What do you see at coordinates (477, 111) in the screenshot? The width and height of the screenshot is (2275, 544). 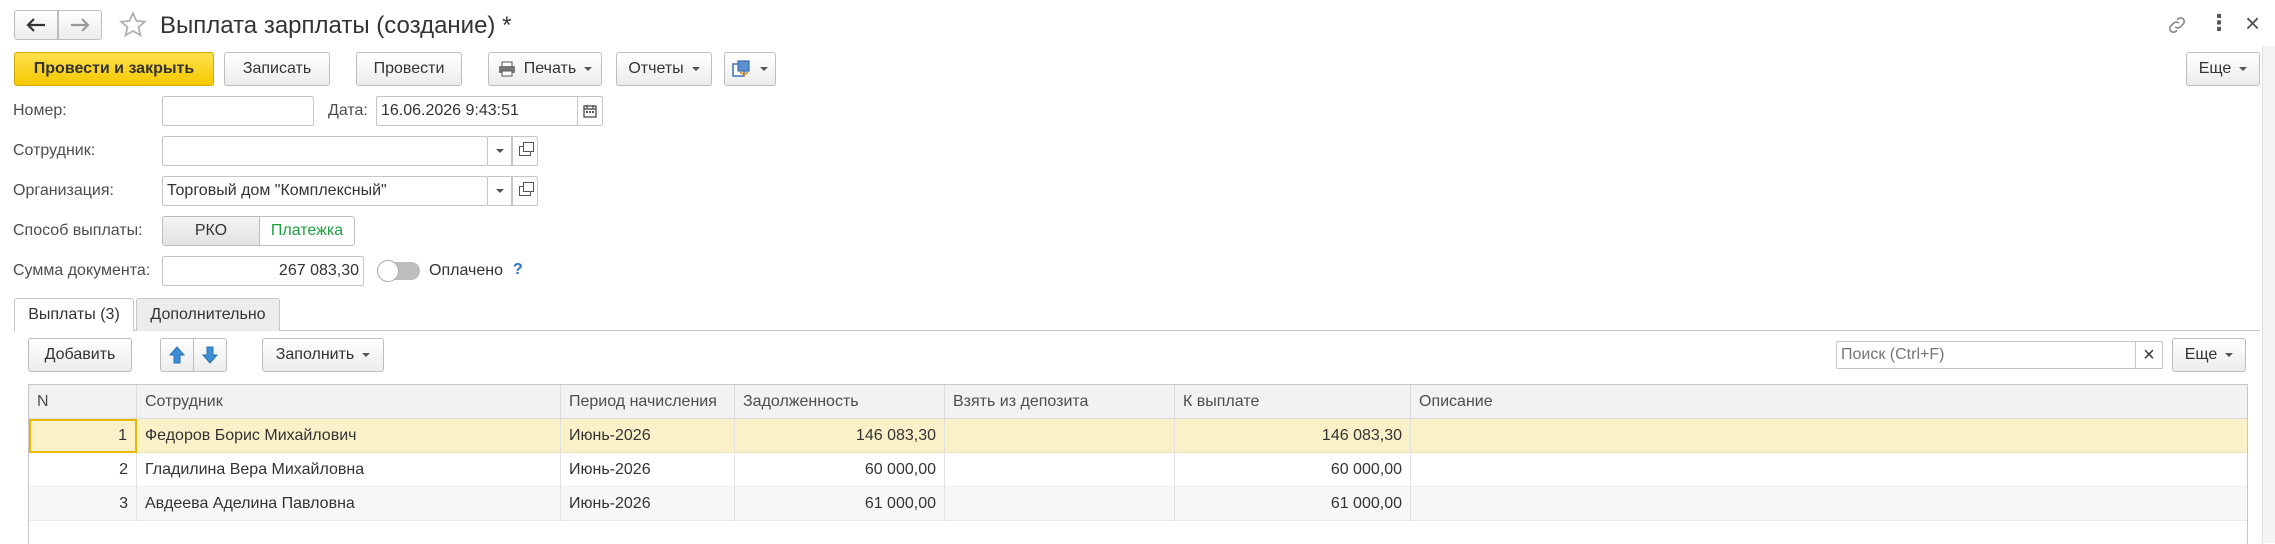 I see `date-field: 16.06.2026 9:43:51` at bounding box center [477, 111].